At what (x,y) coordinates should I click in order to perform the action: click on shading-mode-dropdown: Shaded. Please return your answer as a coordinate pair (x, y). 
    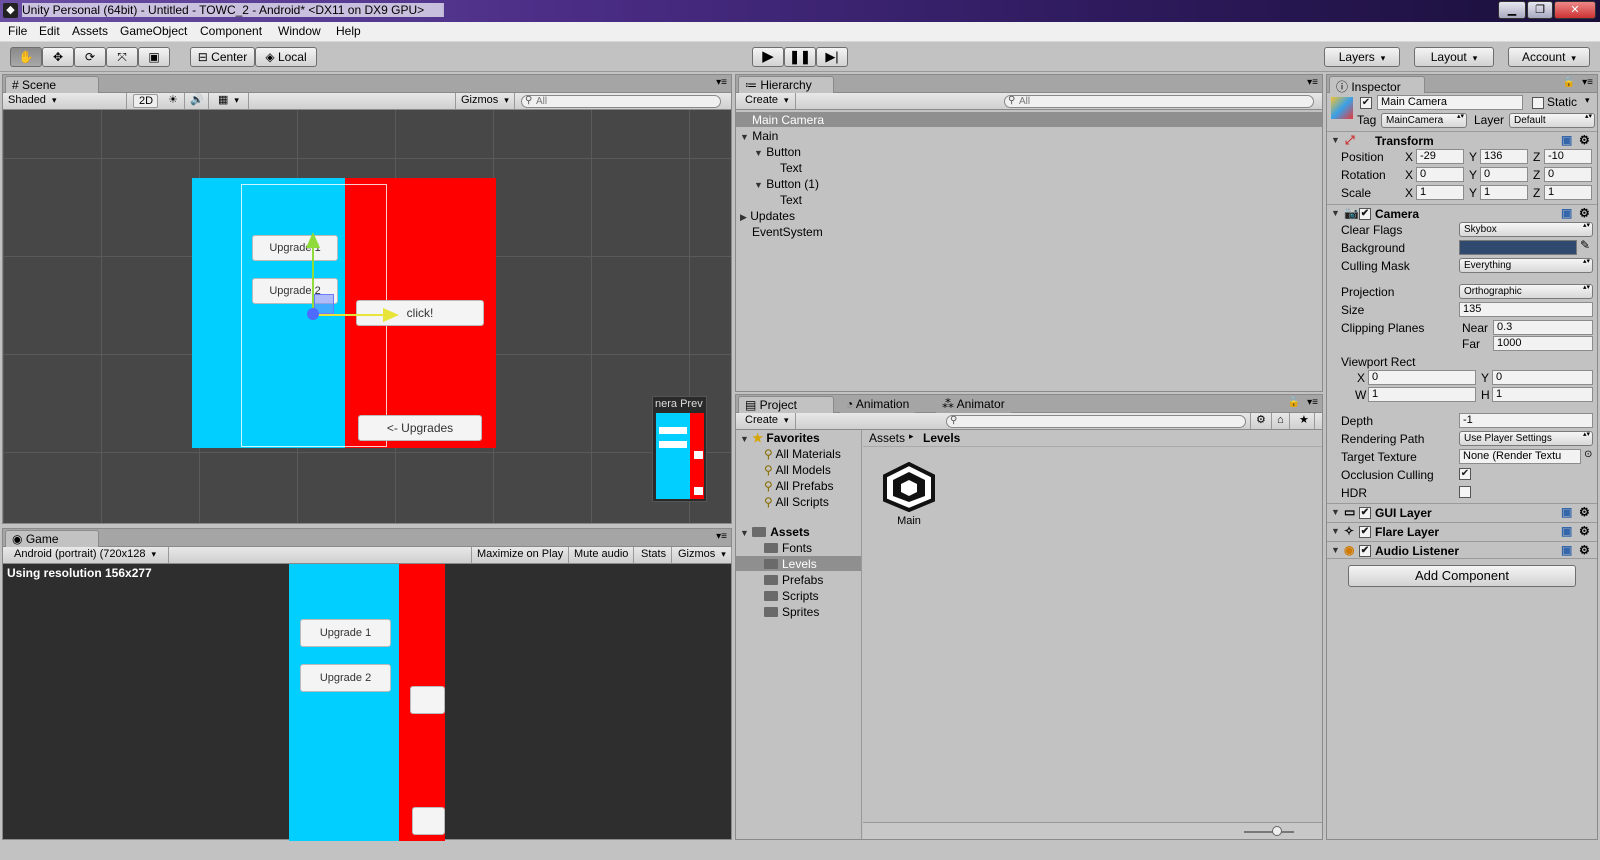
    Looking at the image, I should click on (65, 101).